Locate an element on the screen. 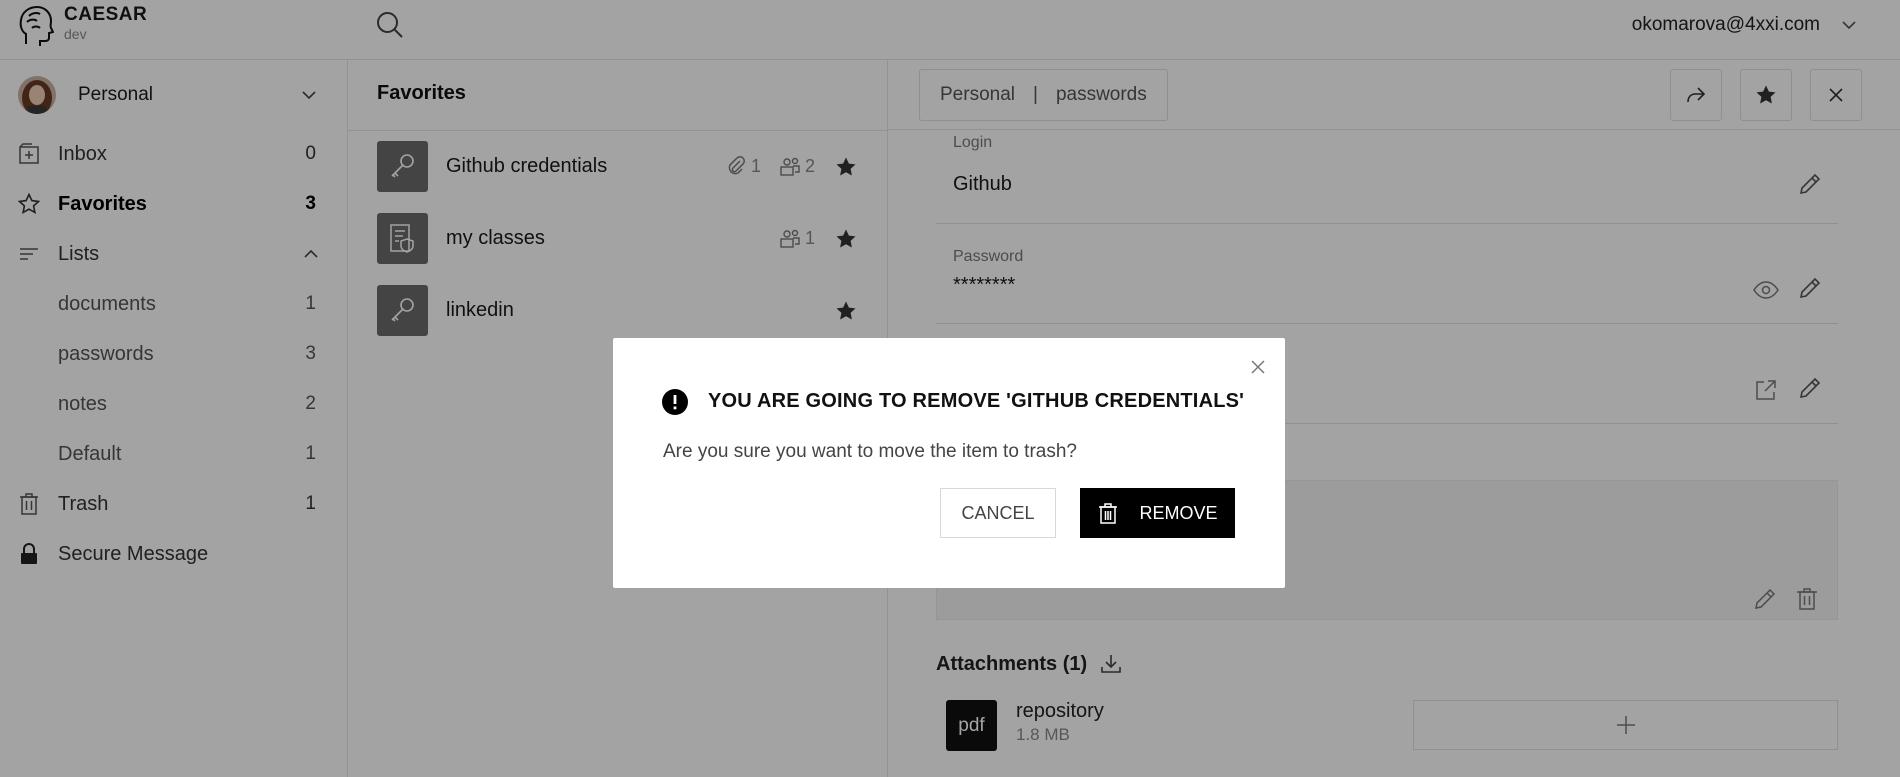 The width and height of the screenshot is (1900, 777). remove-button: REMOVE is located at coordinates (1157, 513).